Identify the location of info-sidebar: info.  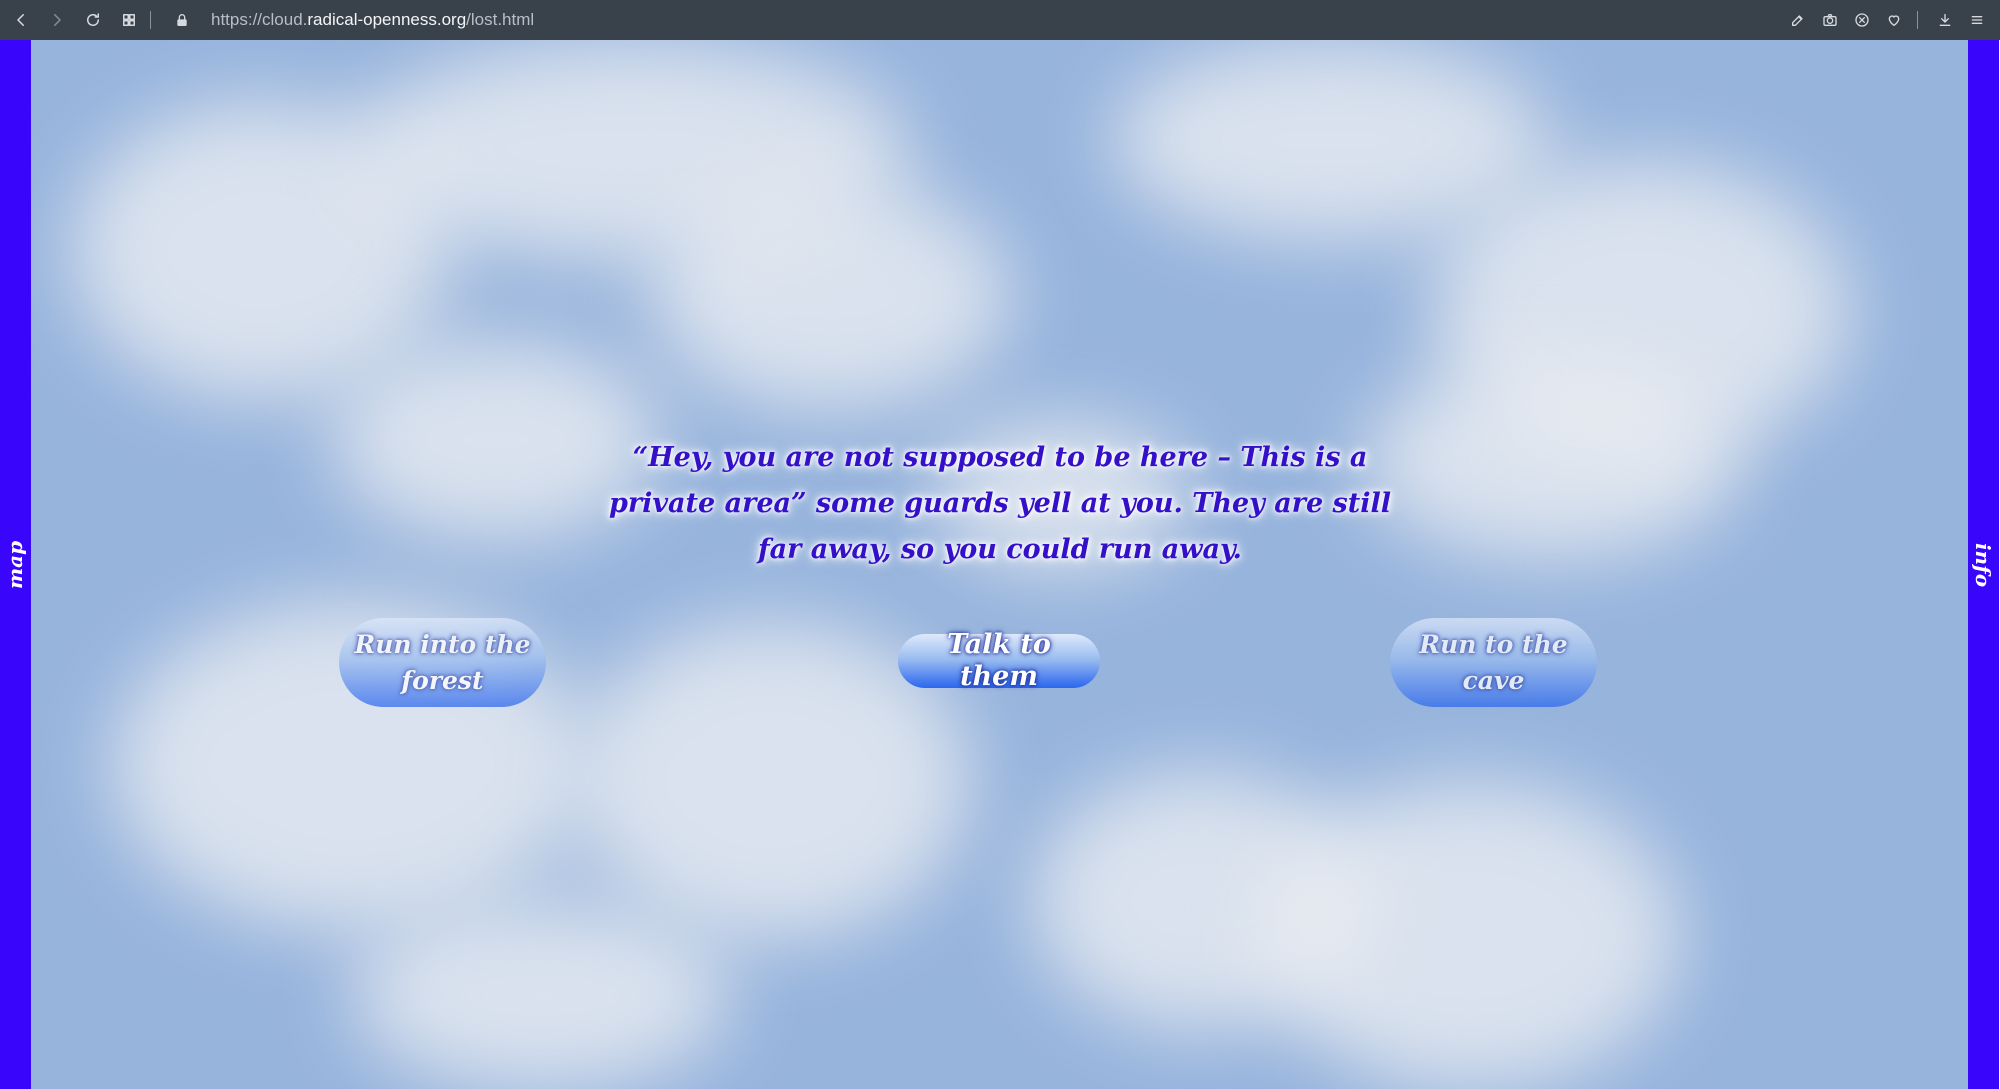
(1983, 564).